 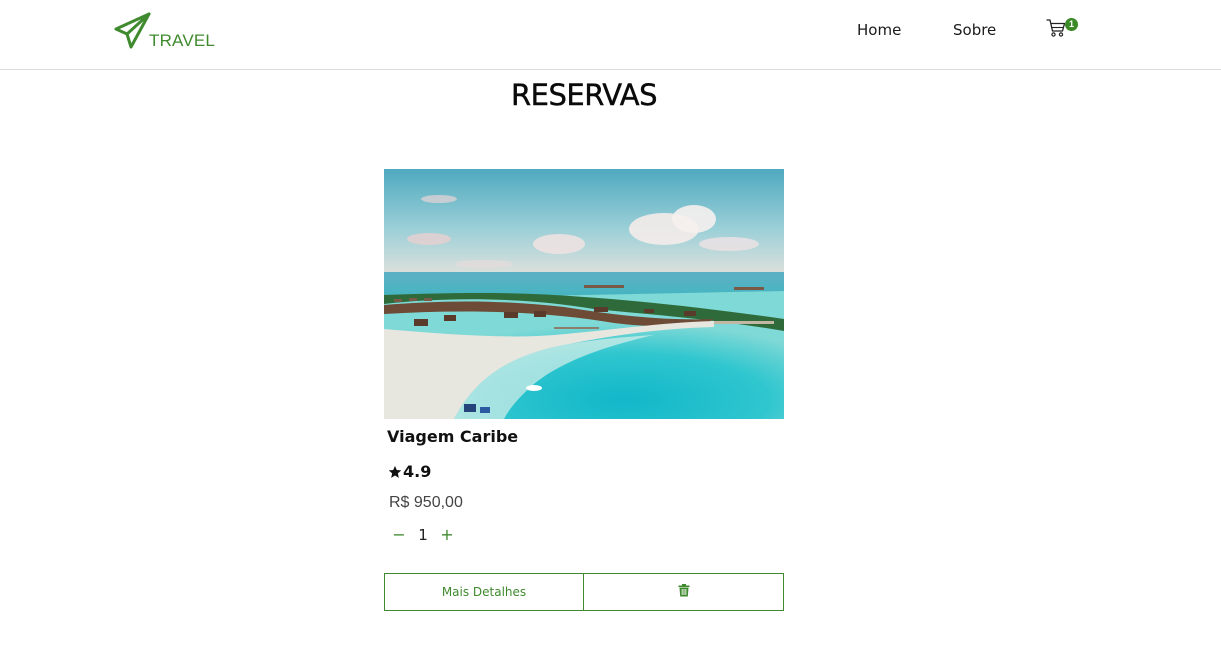 I want to click on trash-icon, so click(x=683, y=589).